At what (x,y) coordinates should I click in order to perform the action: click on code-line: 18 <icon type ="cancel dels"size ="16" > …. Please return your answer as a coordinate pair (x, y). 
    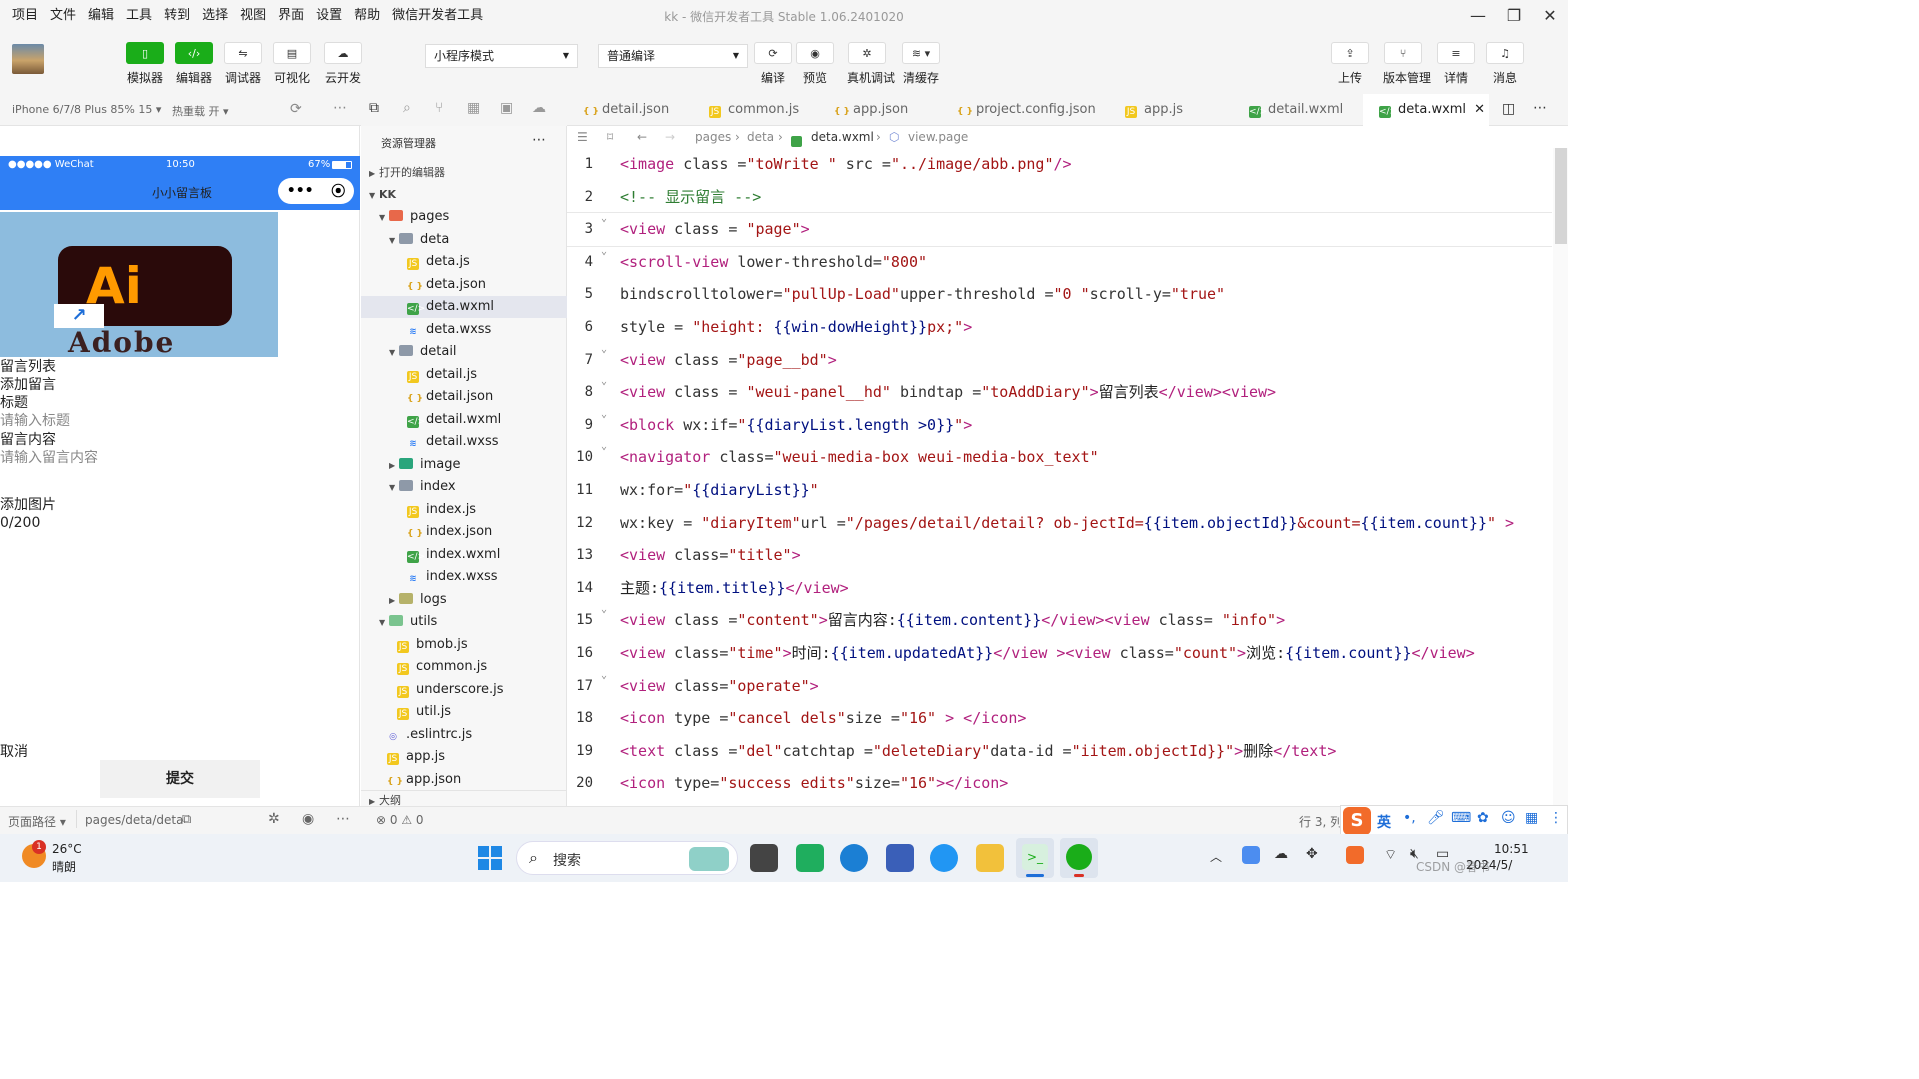
    Looking at the image, I should click on (1059, 718).